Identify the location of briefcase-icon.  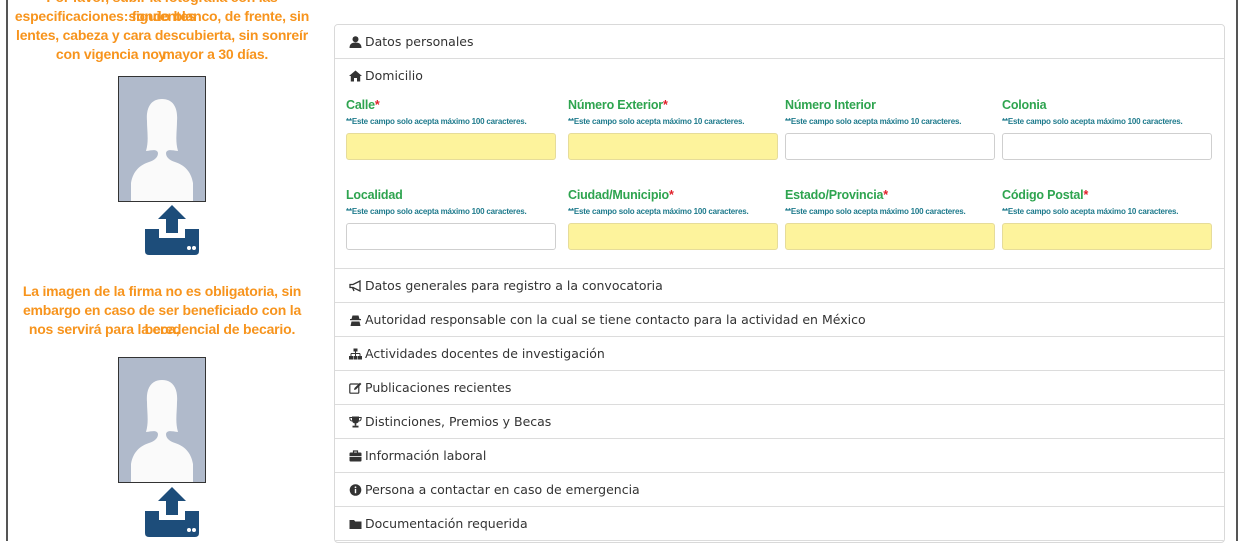
(355, 456).